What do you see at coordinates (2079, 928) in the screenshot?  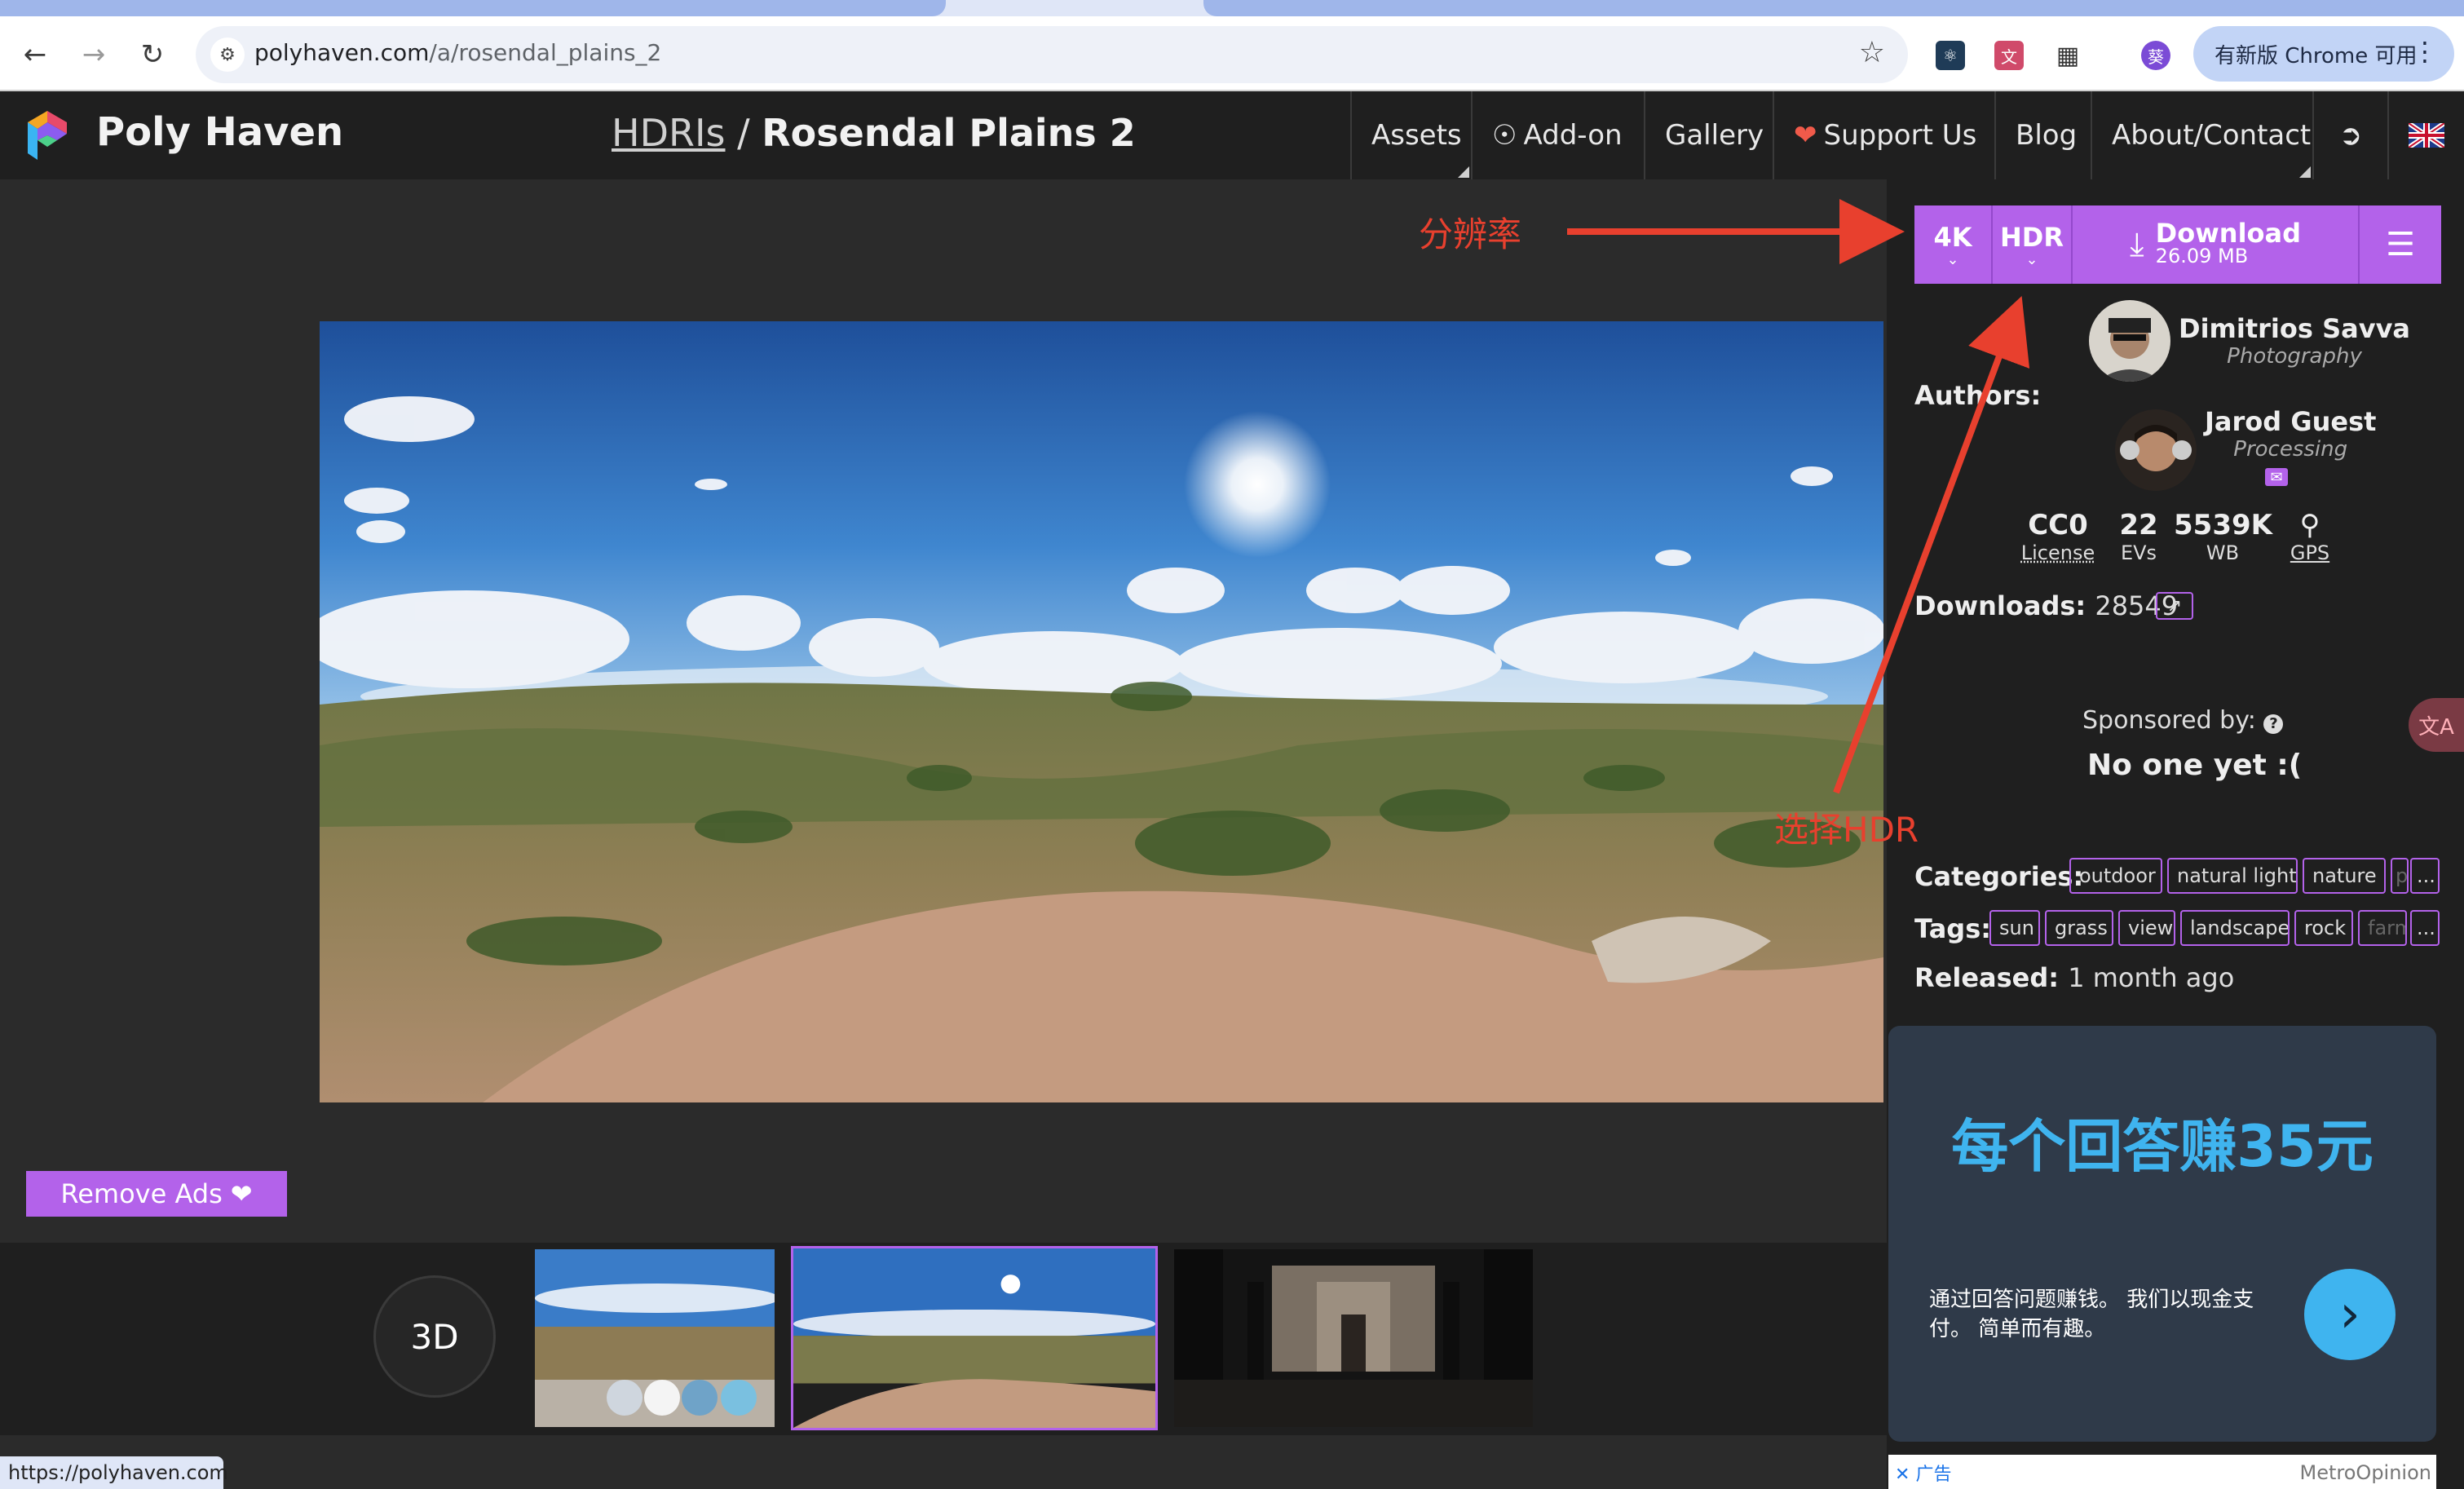 I see `tag: grass` at bounding box center [2079, 928].